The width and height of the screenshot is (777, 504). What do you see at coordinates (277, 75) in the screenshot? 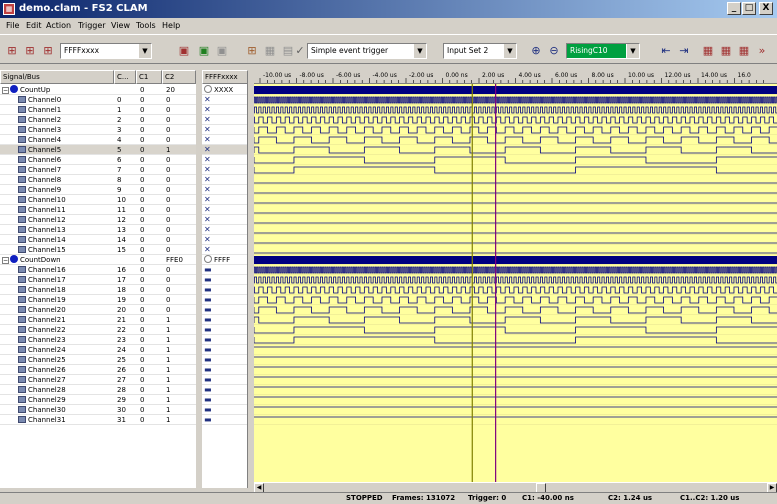
I see `ruler-tick-label: -10.00 us` at bounding box center [277, 75].